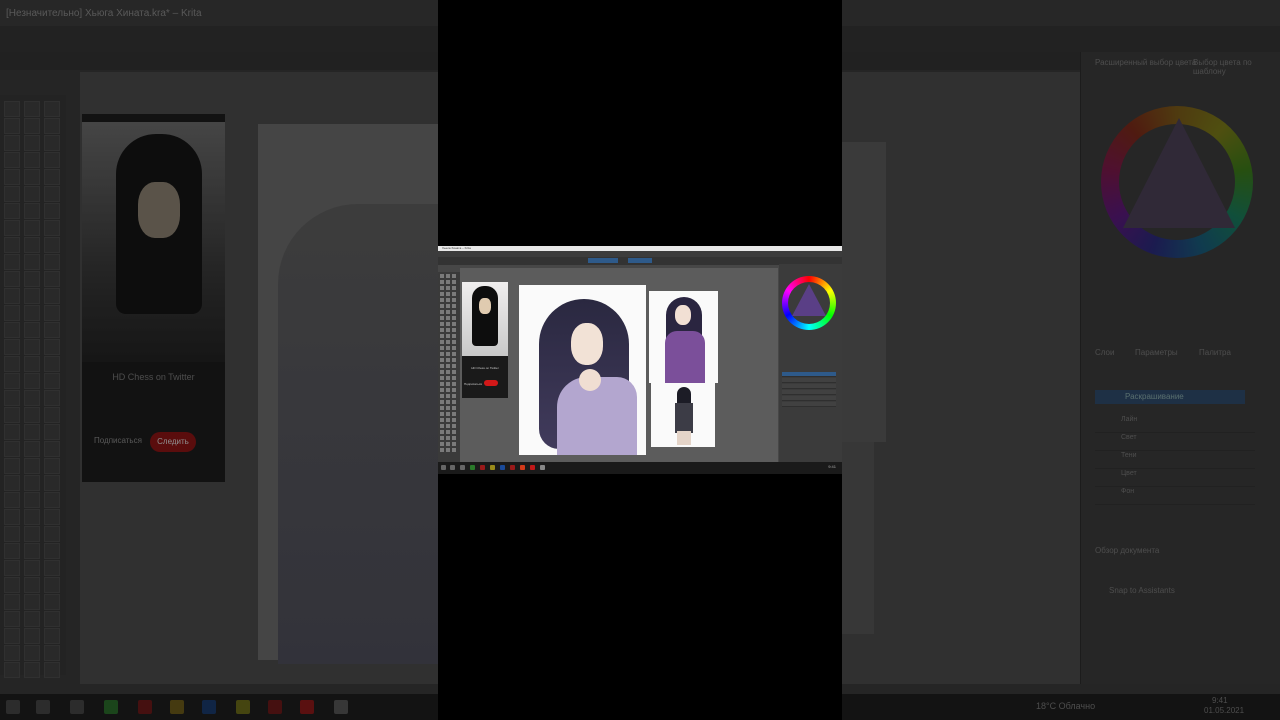  What do you see at coordinates (485, 340) in the screenshot?
I see `embedded-reference-phone: HD Chess on Twitter Подписаться` at bounding box center [485, 340].